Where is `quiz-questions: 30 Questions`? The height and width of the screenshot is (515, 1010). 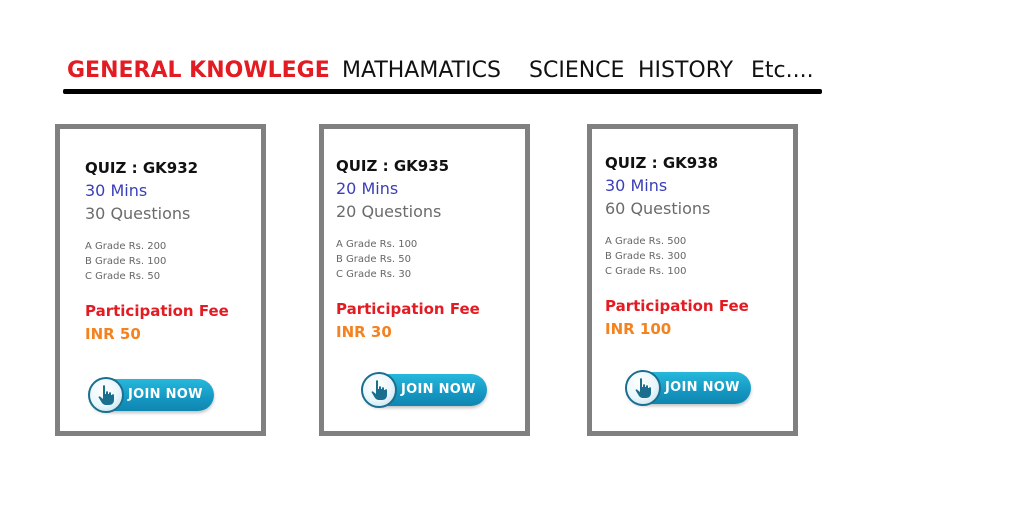
quiz-questions: 30 Questions is located at coordinates (138, 213).